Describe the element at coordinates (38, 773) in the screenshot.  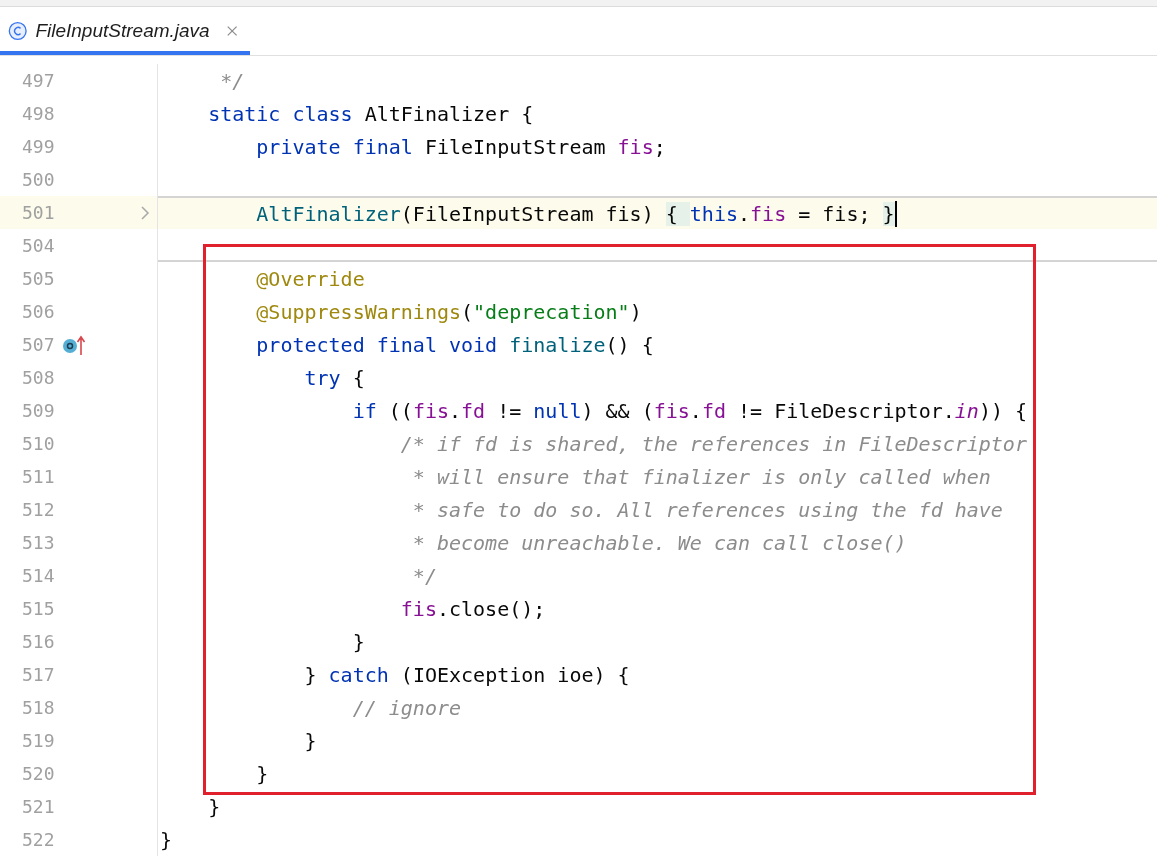
I see `line-number: 520` at that location.